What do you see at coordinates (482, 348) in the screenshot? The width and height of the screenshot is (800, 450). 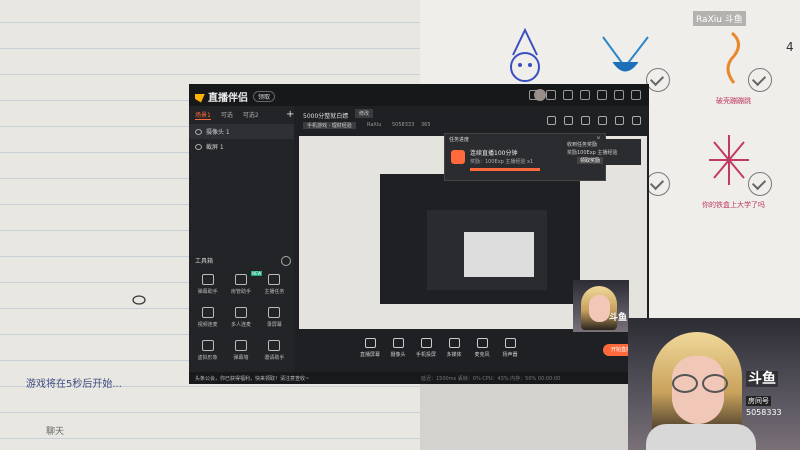 I see `microphone-button: 麦克风` at bounding box center [482, 348].